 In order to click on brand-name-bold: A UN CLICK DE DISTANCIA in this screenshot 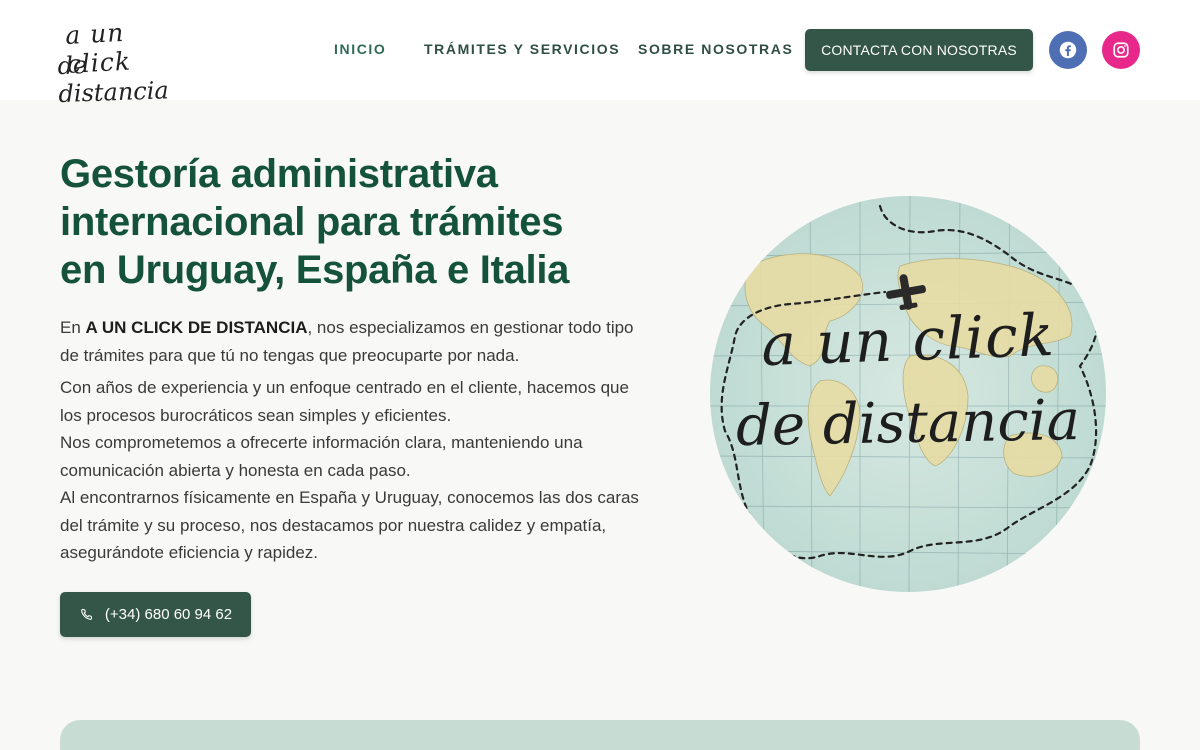, I will do `click(196, 327)`.